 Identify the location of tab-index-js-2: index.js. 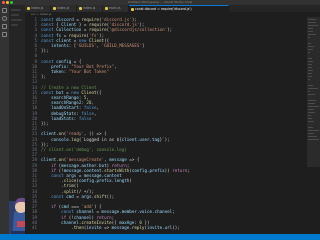
(64, 8).